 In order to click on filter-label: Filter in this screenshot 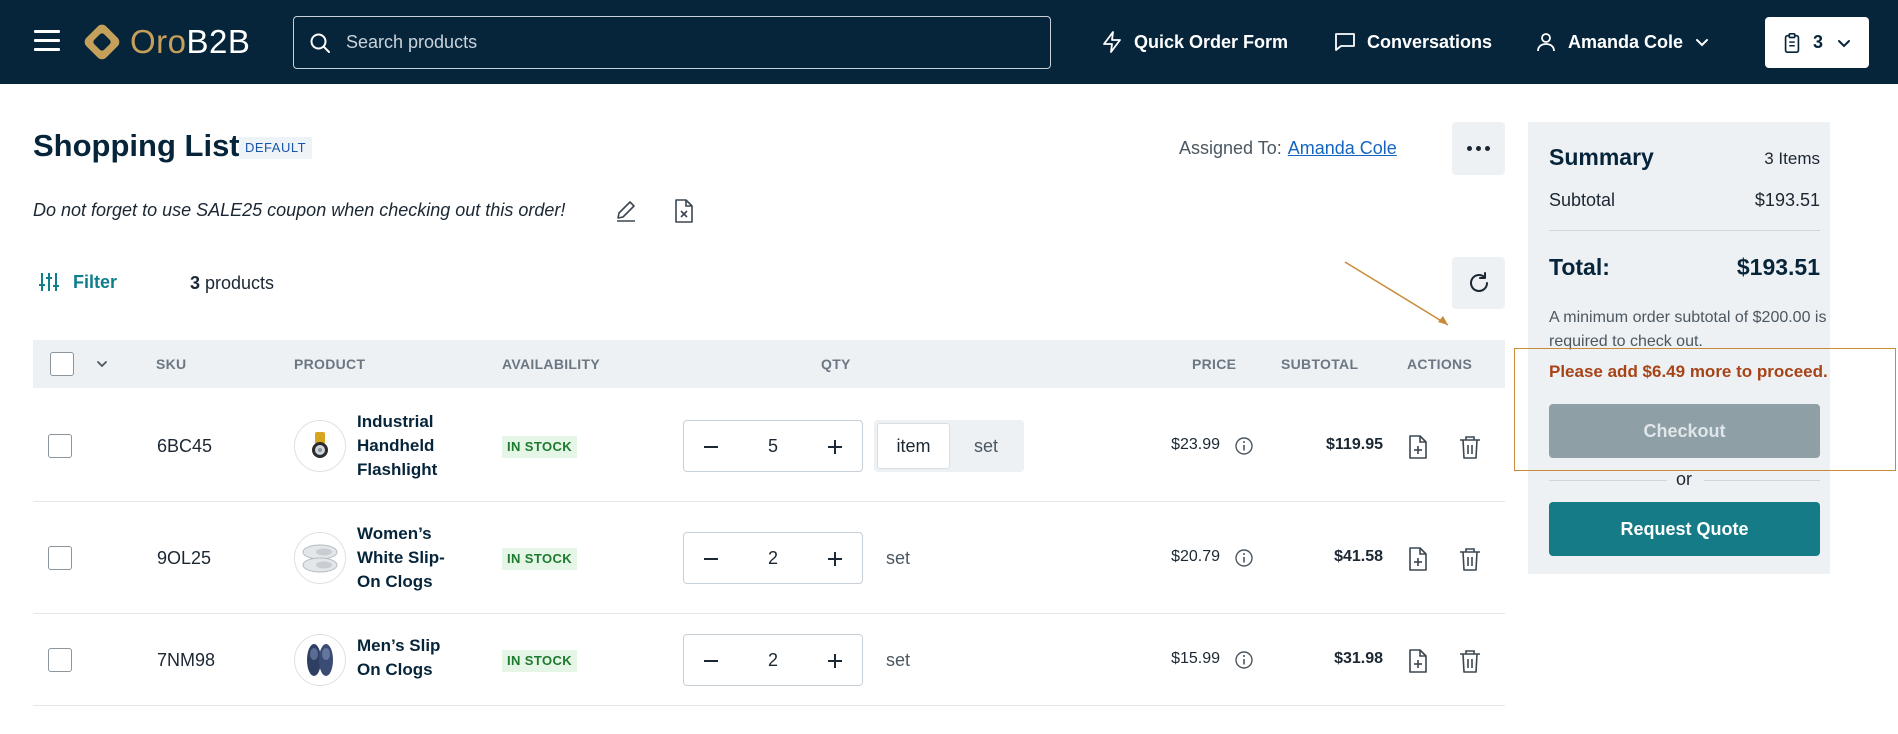, I will do `click(95, 281)`.